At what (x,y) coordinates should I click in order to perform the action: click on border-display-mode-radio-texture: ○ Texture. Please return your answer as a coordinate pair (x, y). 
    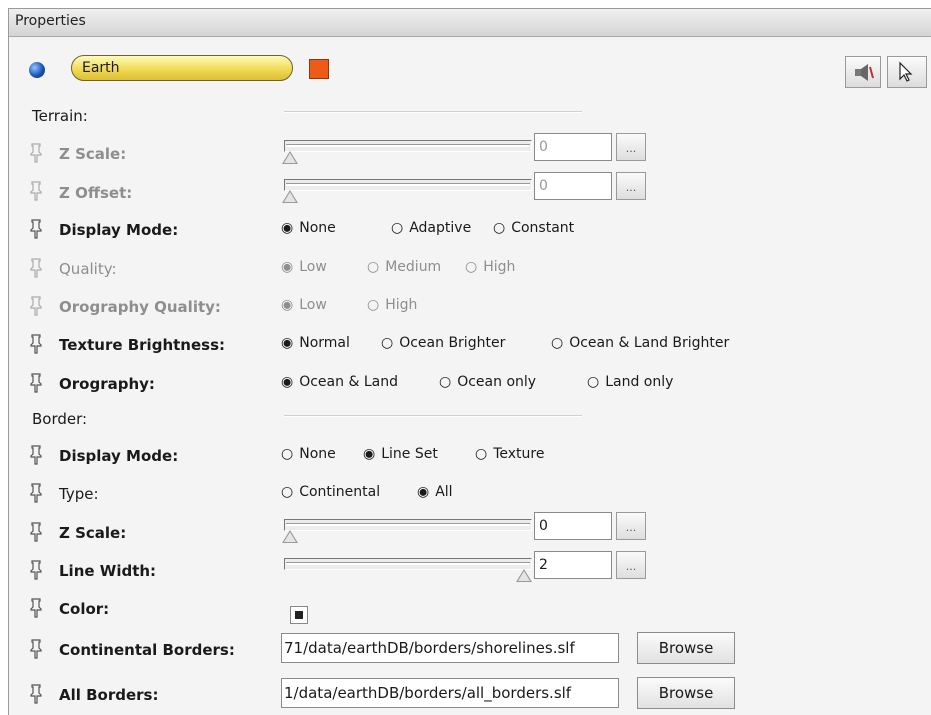
    Looking at the image, I should click on (509, 454).